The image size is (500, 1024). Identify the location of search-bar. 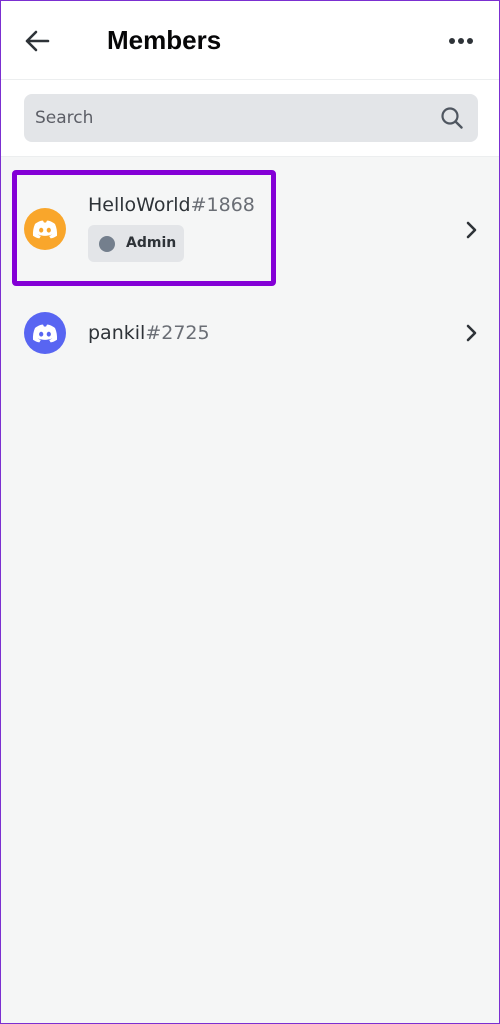
(251, 118).